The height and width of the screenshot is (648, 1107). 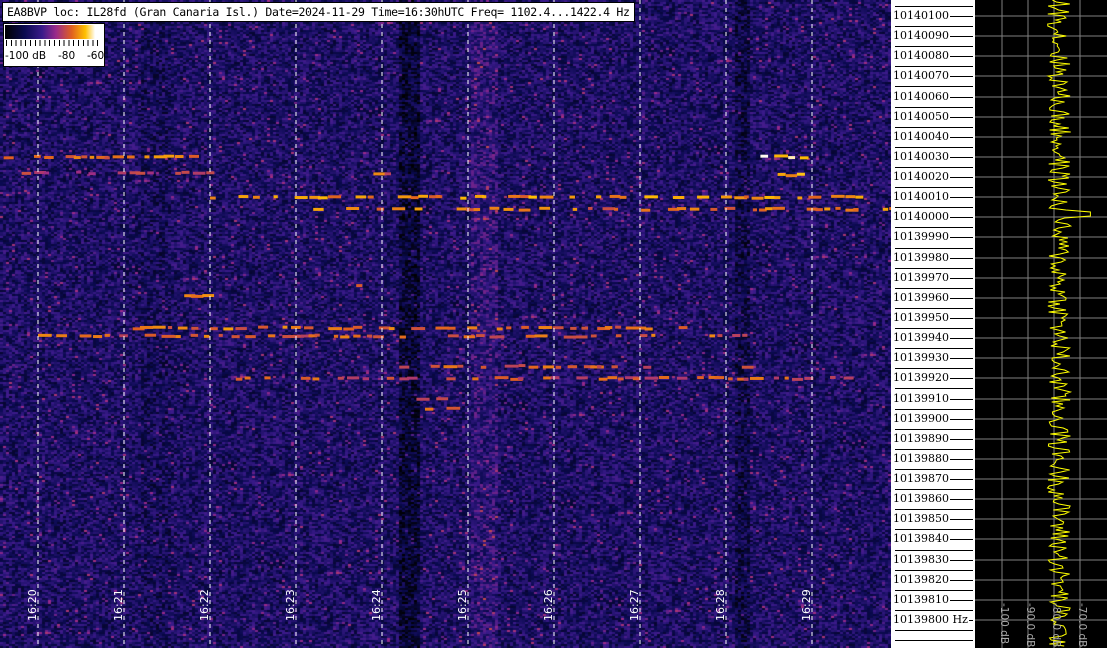 I want to click on frequency-tick-label: 10139950, so click(x=921, y=317).